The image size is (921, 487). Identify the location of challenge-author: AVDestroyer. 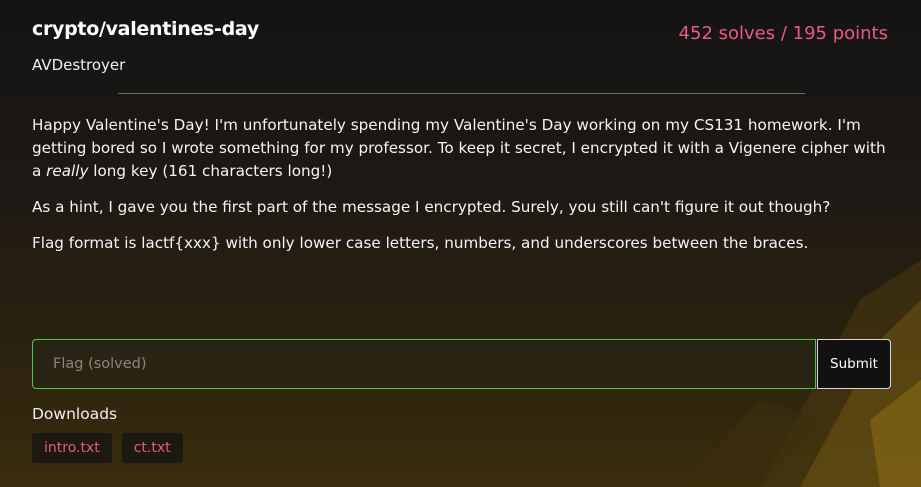
(79, 65).